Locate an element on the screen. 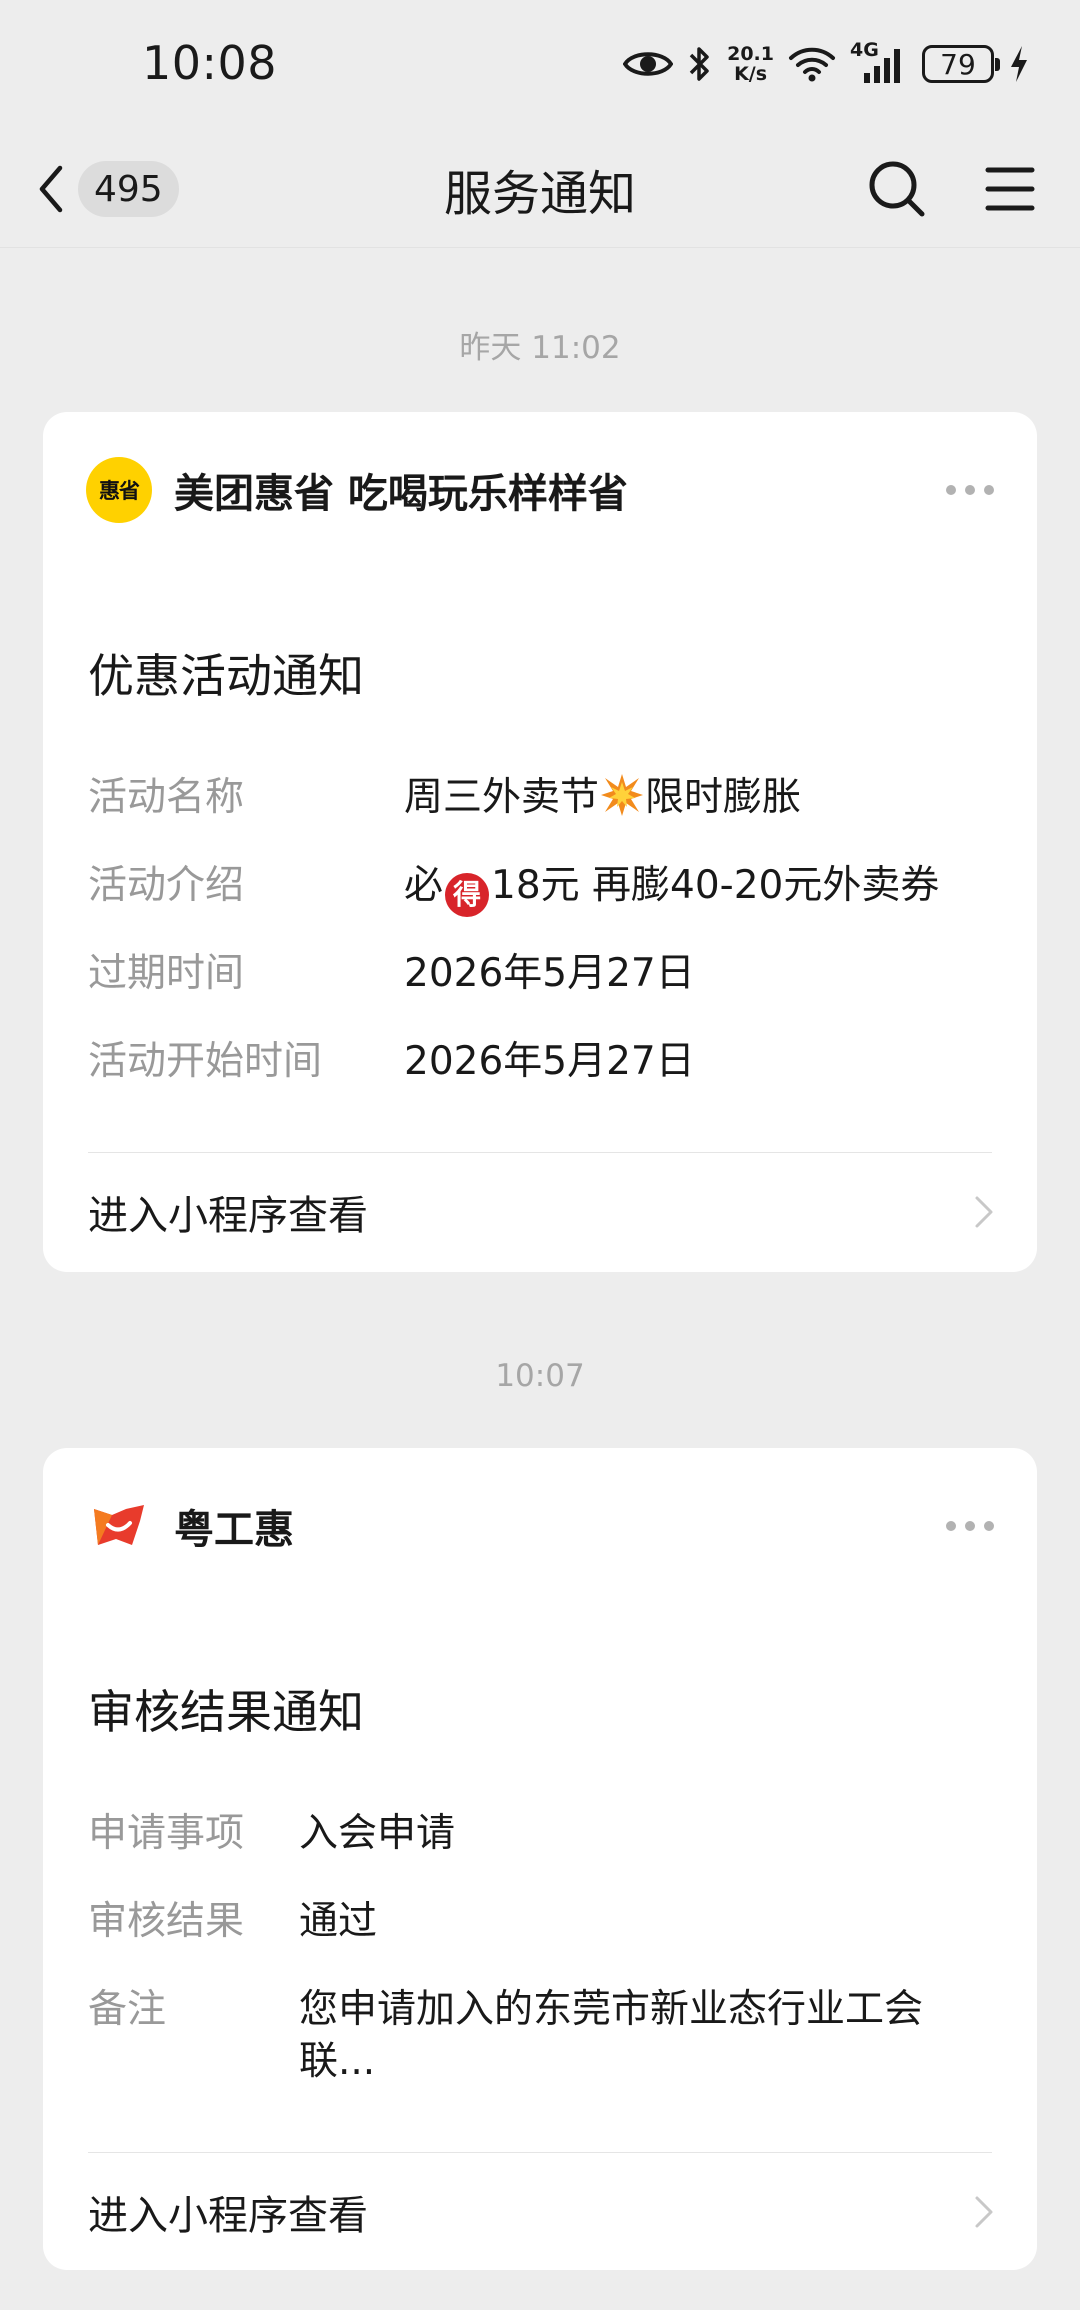 The height and width of the screenshot is (2310, 1080). field-label: 审核结果 is located at coordinates (166, 1921).